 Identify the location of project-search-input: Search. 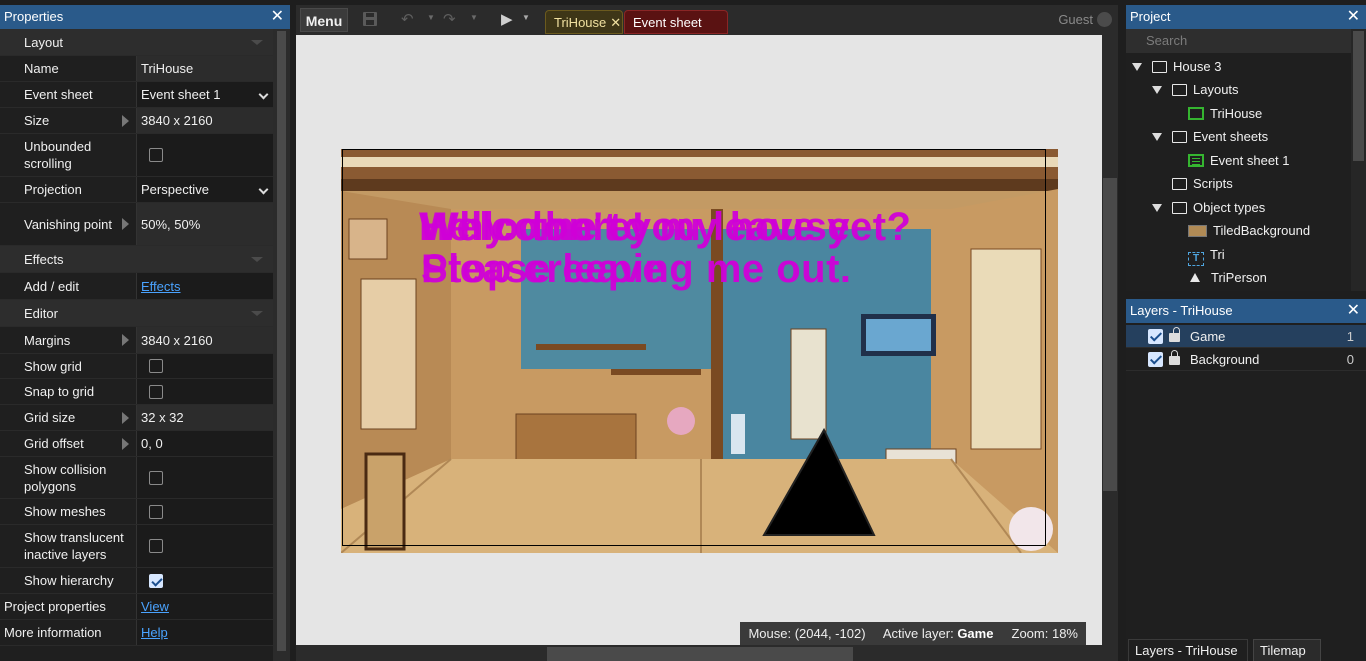
(1238, 41).